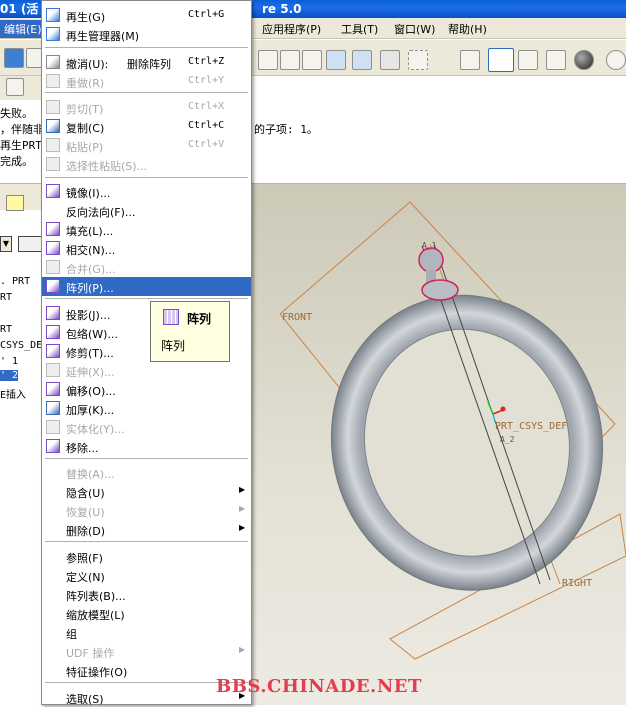 This screenshot has height=707, width=626. What do you see at coordinates (53, 427) in the screenshot?
I see `solidify-icon` at bounding box center [53, 427].